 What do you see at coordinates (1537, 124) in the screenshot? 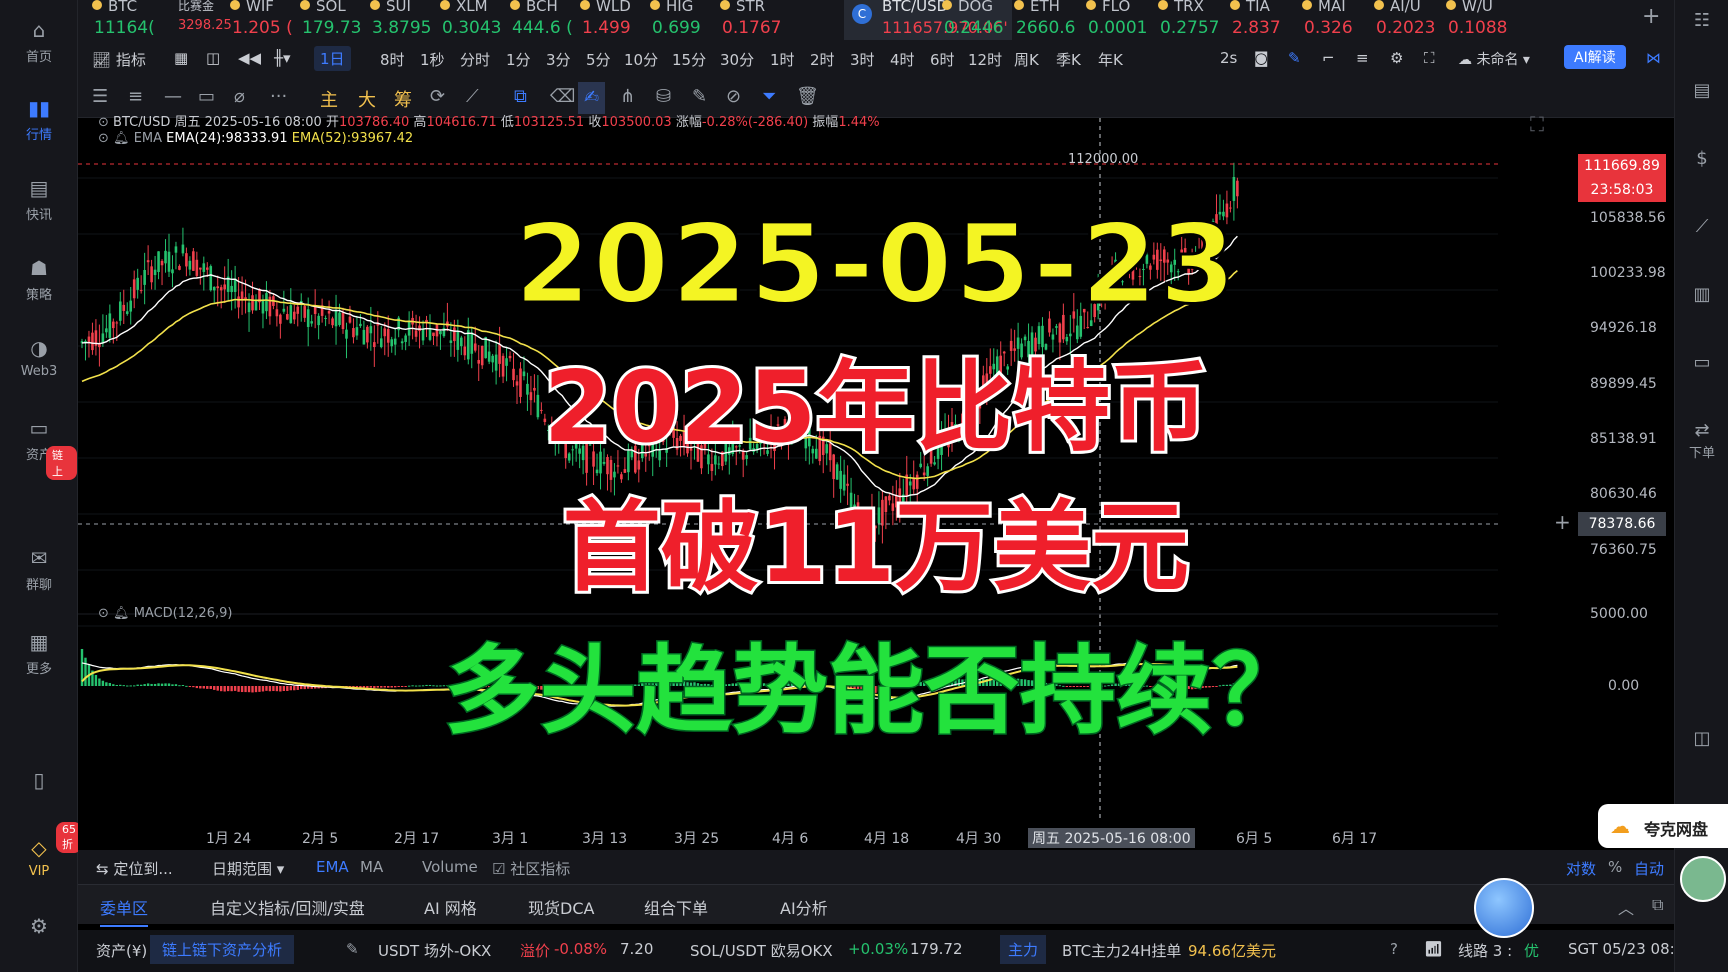
I see `expand-icon: ⛶` at bounding box center [1537, 124].